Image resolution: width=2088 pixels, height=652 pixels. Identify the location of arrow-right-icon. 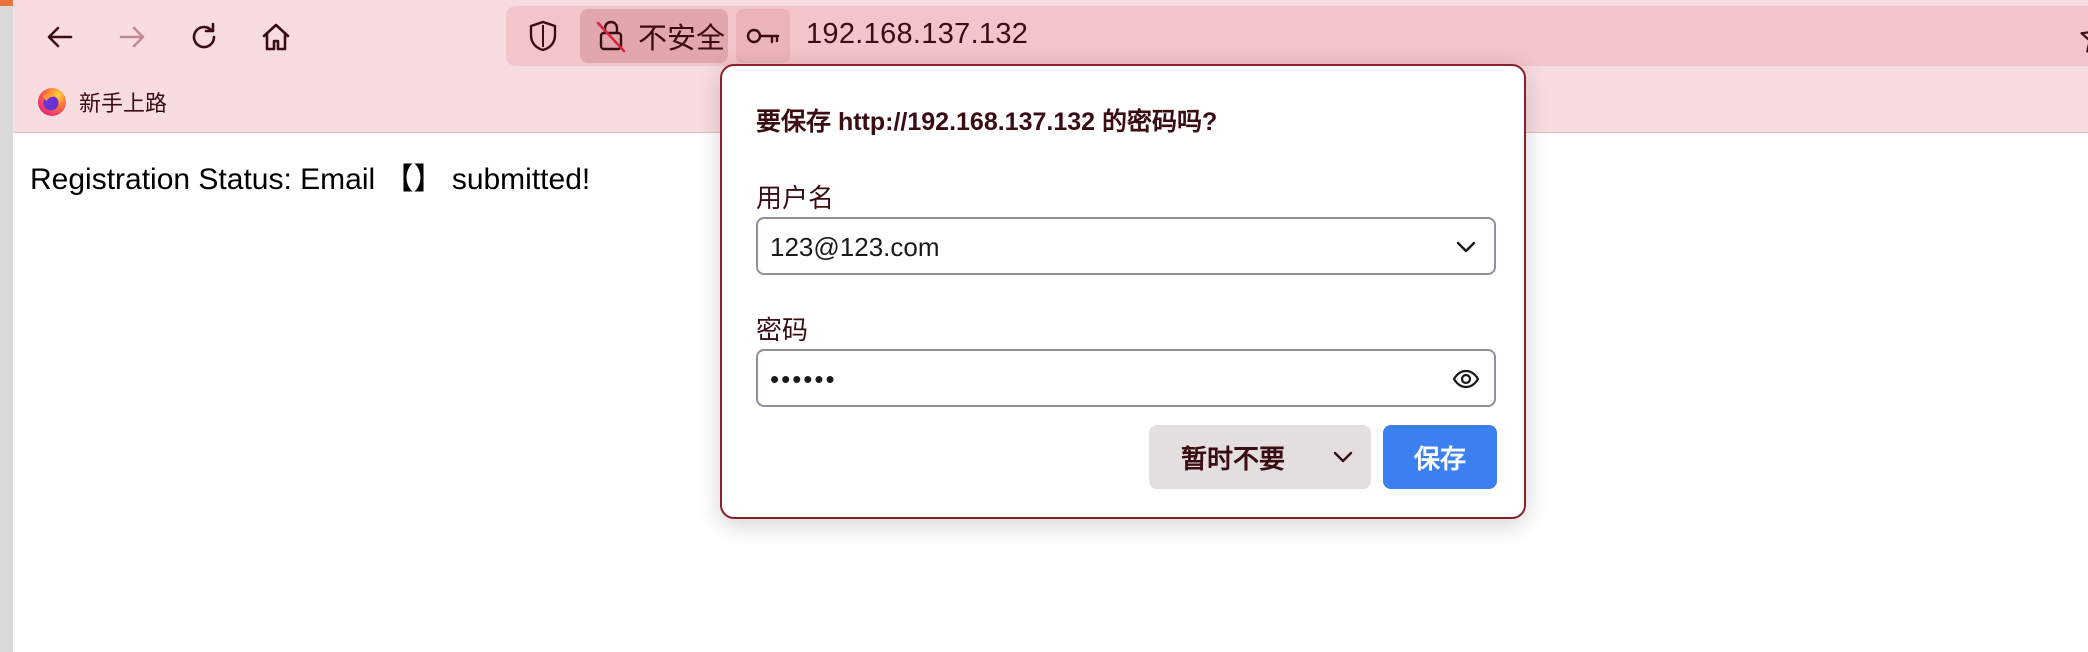
(132, 37).